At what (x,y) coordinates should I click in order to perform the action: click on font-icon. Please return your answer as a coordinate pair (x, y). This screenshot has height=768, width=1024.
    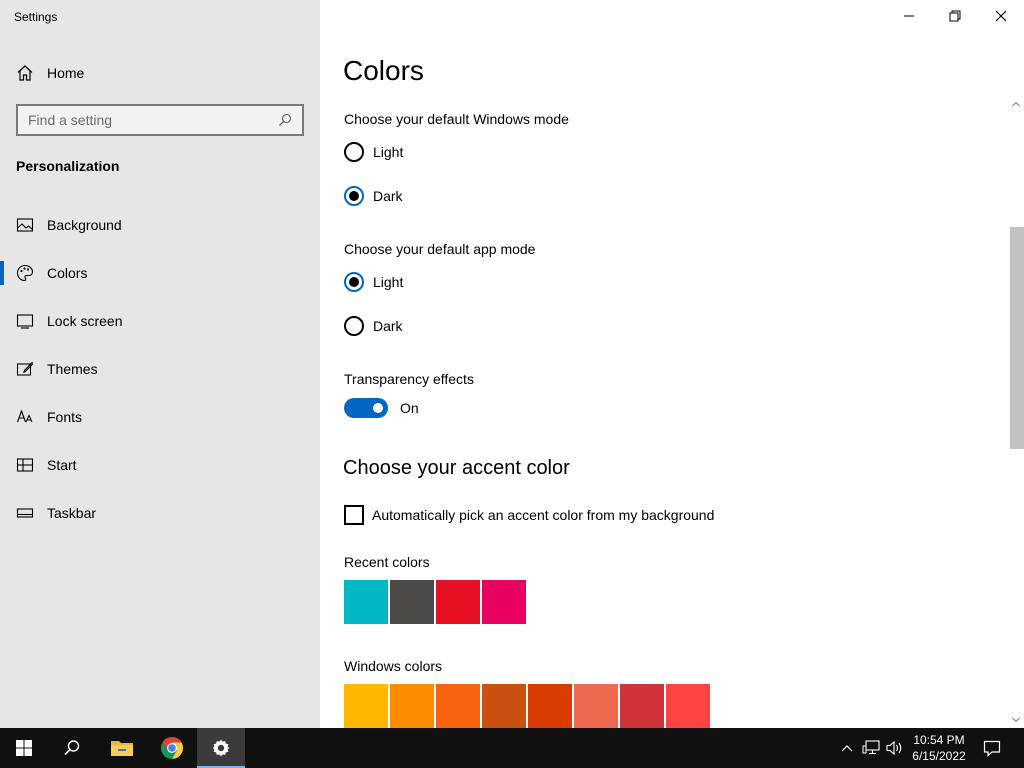
    Looking at the image, I should click on (25, 417).